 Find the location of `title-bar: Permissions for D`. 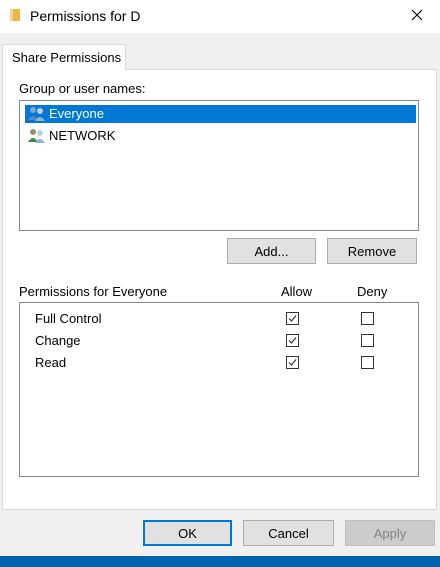

title-bar: Permissions for D is located at coordinates (220, 16).